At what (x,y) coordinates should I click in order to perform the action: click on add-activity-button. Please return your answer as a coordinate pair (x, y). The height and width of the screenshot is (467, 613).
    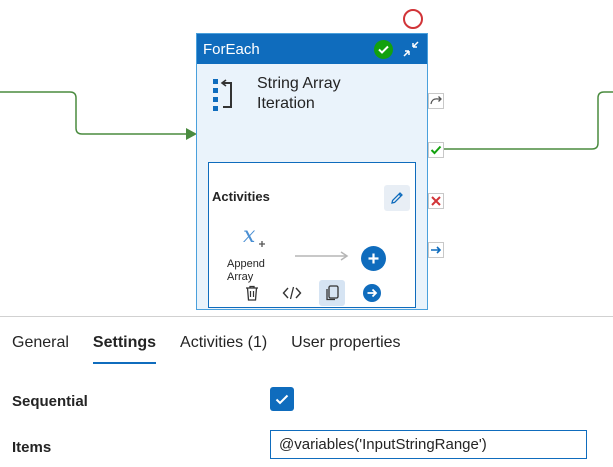
    Looking at the image, I should click on (373, 258).